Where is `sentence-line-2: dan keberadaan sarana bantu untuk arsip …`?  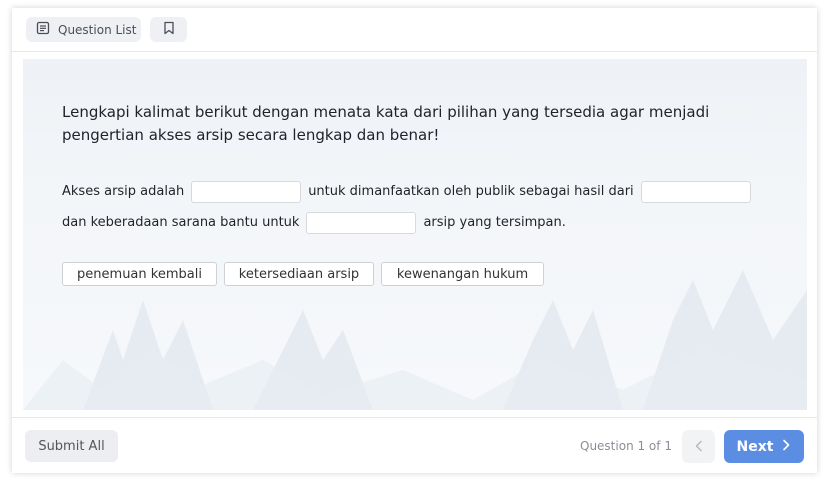
sentence-line-2: dan keberadaan sarana bantu untuk arsip … is located at coordinates (422, 222).